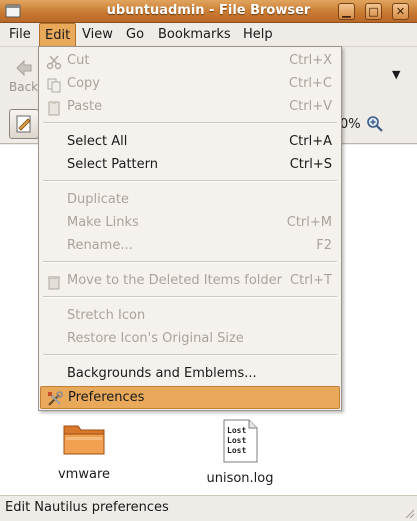 This screenshot has width=417, height=521. I want to click on preferences-tools-icon, so click(55, 398).